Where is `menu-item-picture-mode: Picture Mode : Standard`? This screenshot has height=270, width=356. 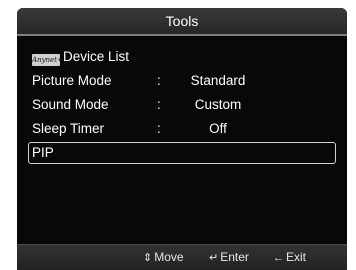 menu-item-picture-mode: Picture Mode : Standard is located at coordinates (182, 81).